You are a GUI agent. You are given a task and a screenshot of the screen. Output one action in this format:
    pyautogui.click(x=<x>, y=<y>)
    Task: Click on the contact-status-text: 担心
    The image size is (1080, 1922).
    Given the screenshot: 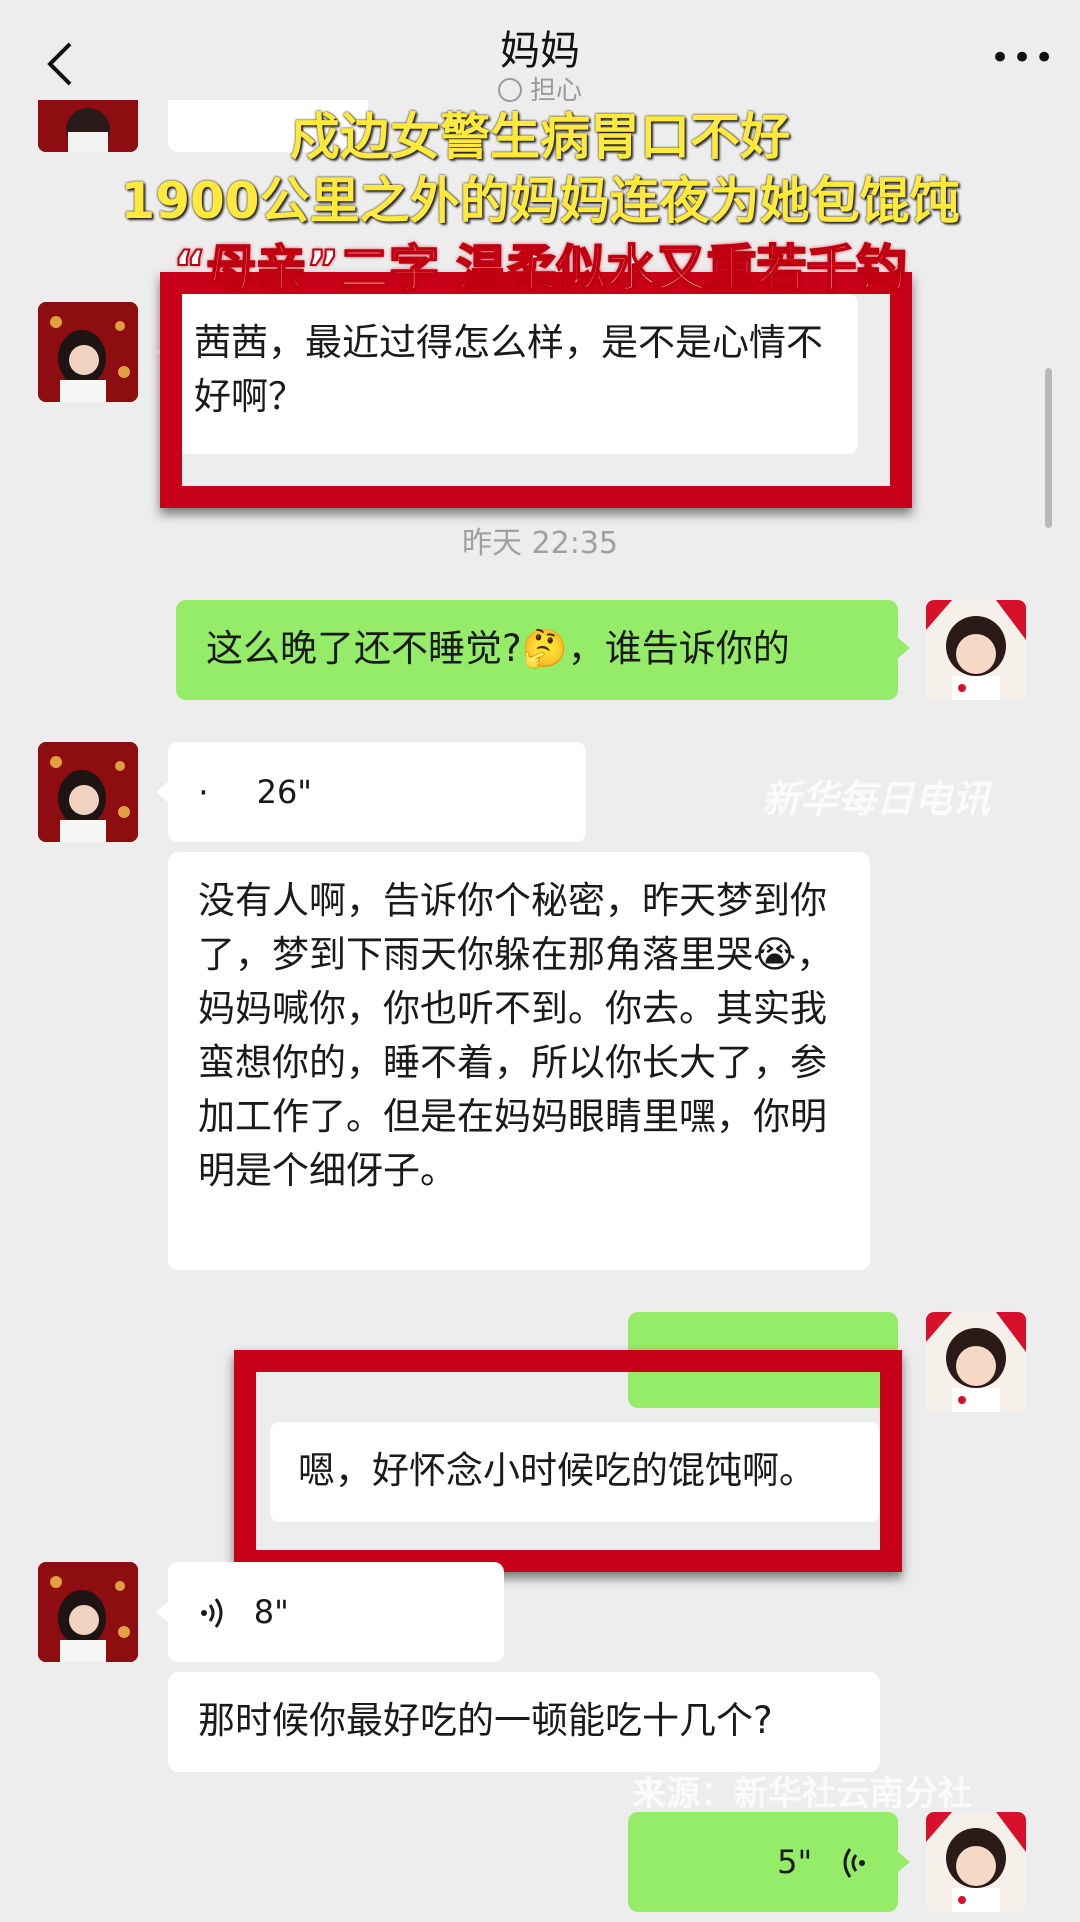 What is the action you would take?
    pyautogui.click(x=555, y=91)
    